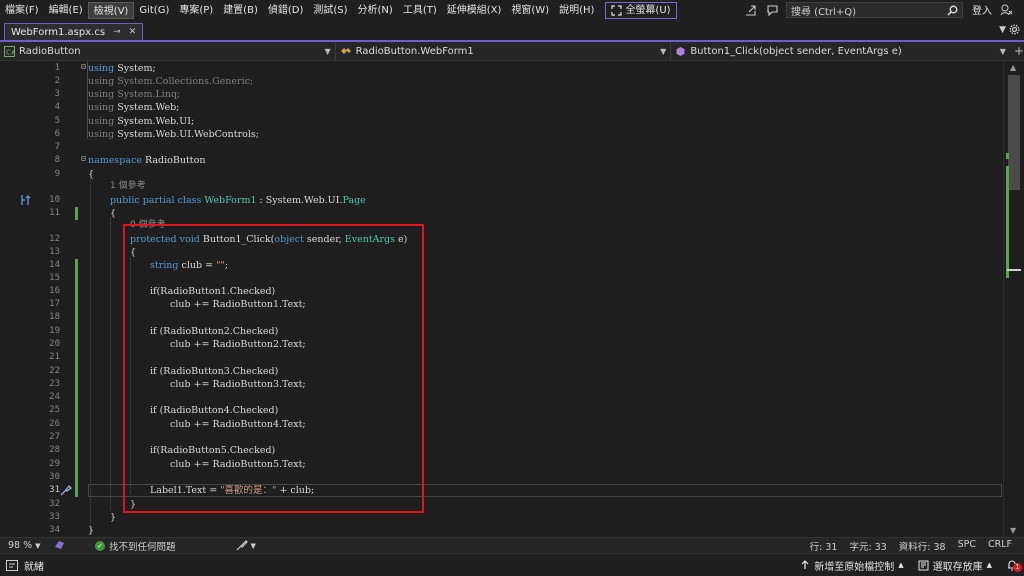 The image size is (1024, 576). I want to click on vertical-scrollbar: ▲ ▼, so click(1013, 299).